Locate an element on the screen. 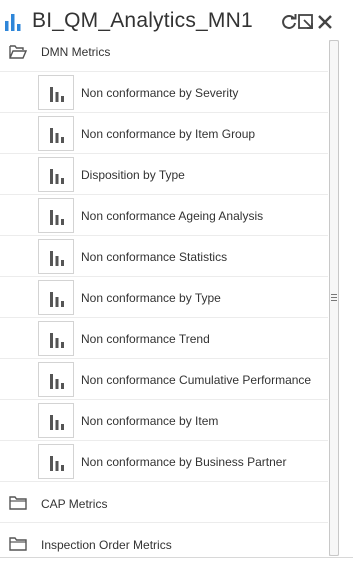  report-label: Disposition by Type is located at coordinates (133, 175).